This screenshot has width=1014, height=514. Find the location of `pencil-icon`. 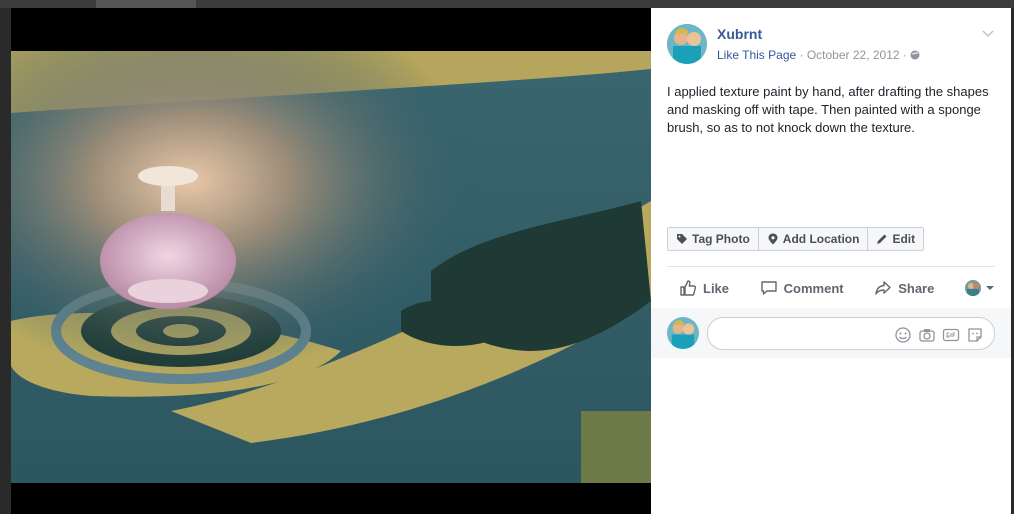

pencil-icon is located at coordinates (882, 239).